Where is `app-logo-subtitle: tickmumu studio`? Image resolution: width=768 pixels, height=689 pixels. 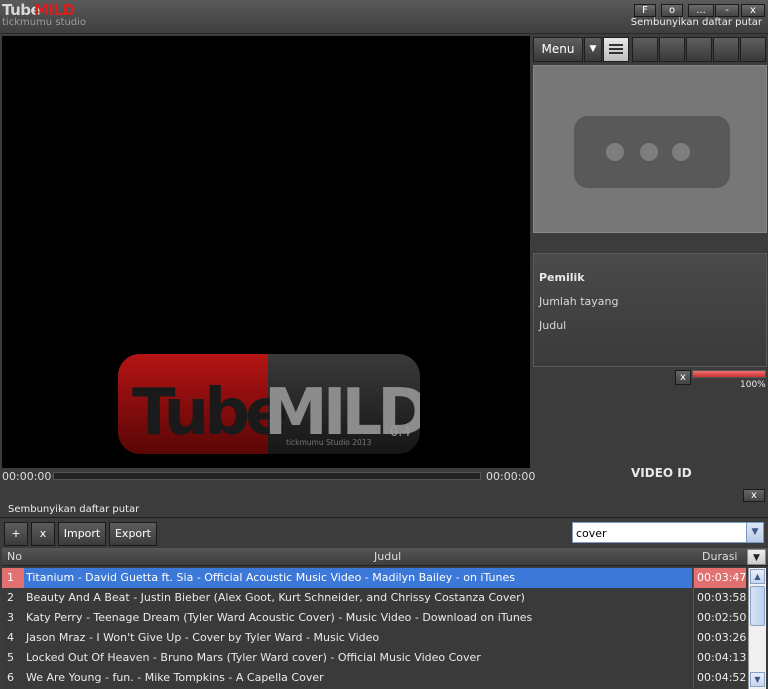 app-logo-subtitle: tickmumu studio is located at coordinates (44, 22).